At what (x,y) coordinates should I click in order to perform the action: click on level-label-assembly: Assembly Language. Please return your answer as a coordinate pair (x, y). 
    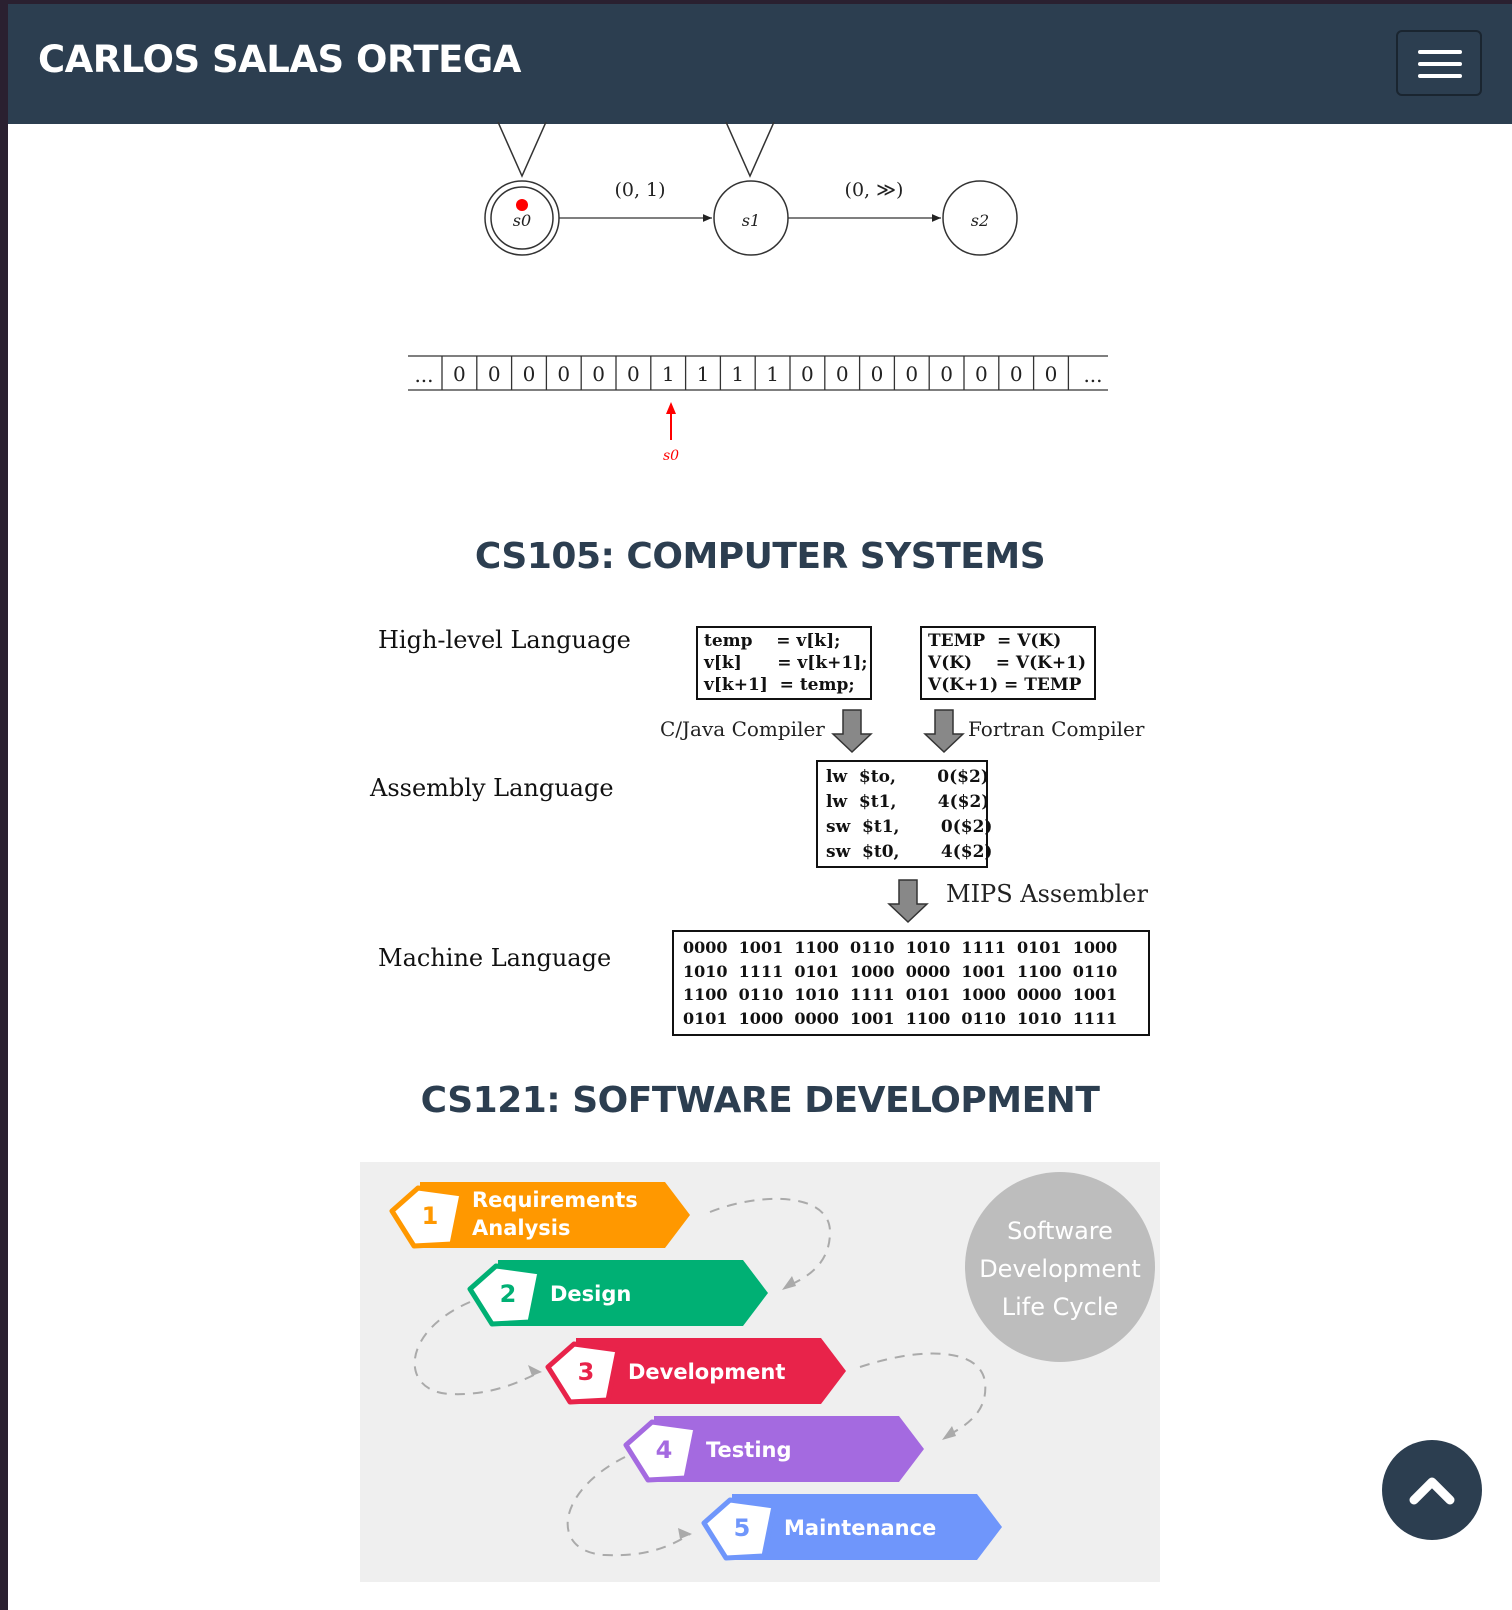
    Looking at the image, I should click on (492, 788).